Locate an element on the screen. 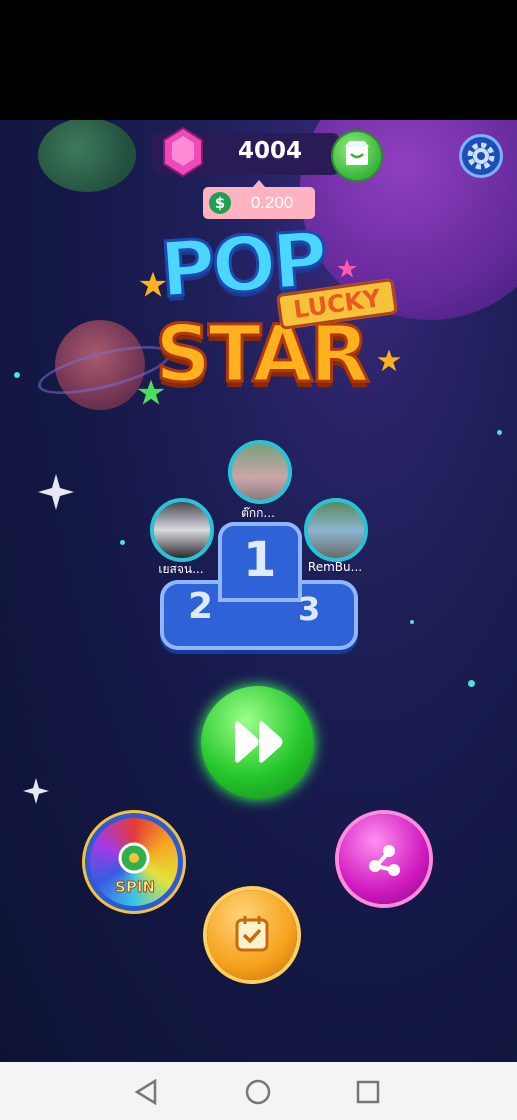 The image size is (517, 1120). green-planet-decoration is located at coordinates (87, 156).